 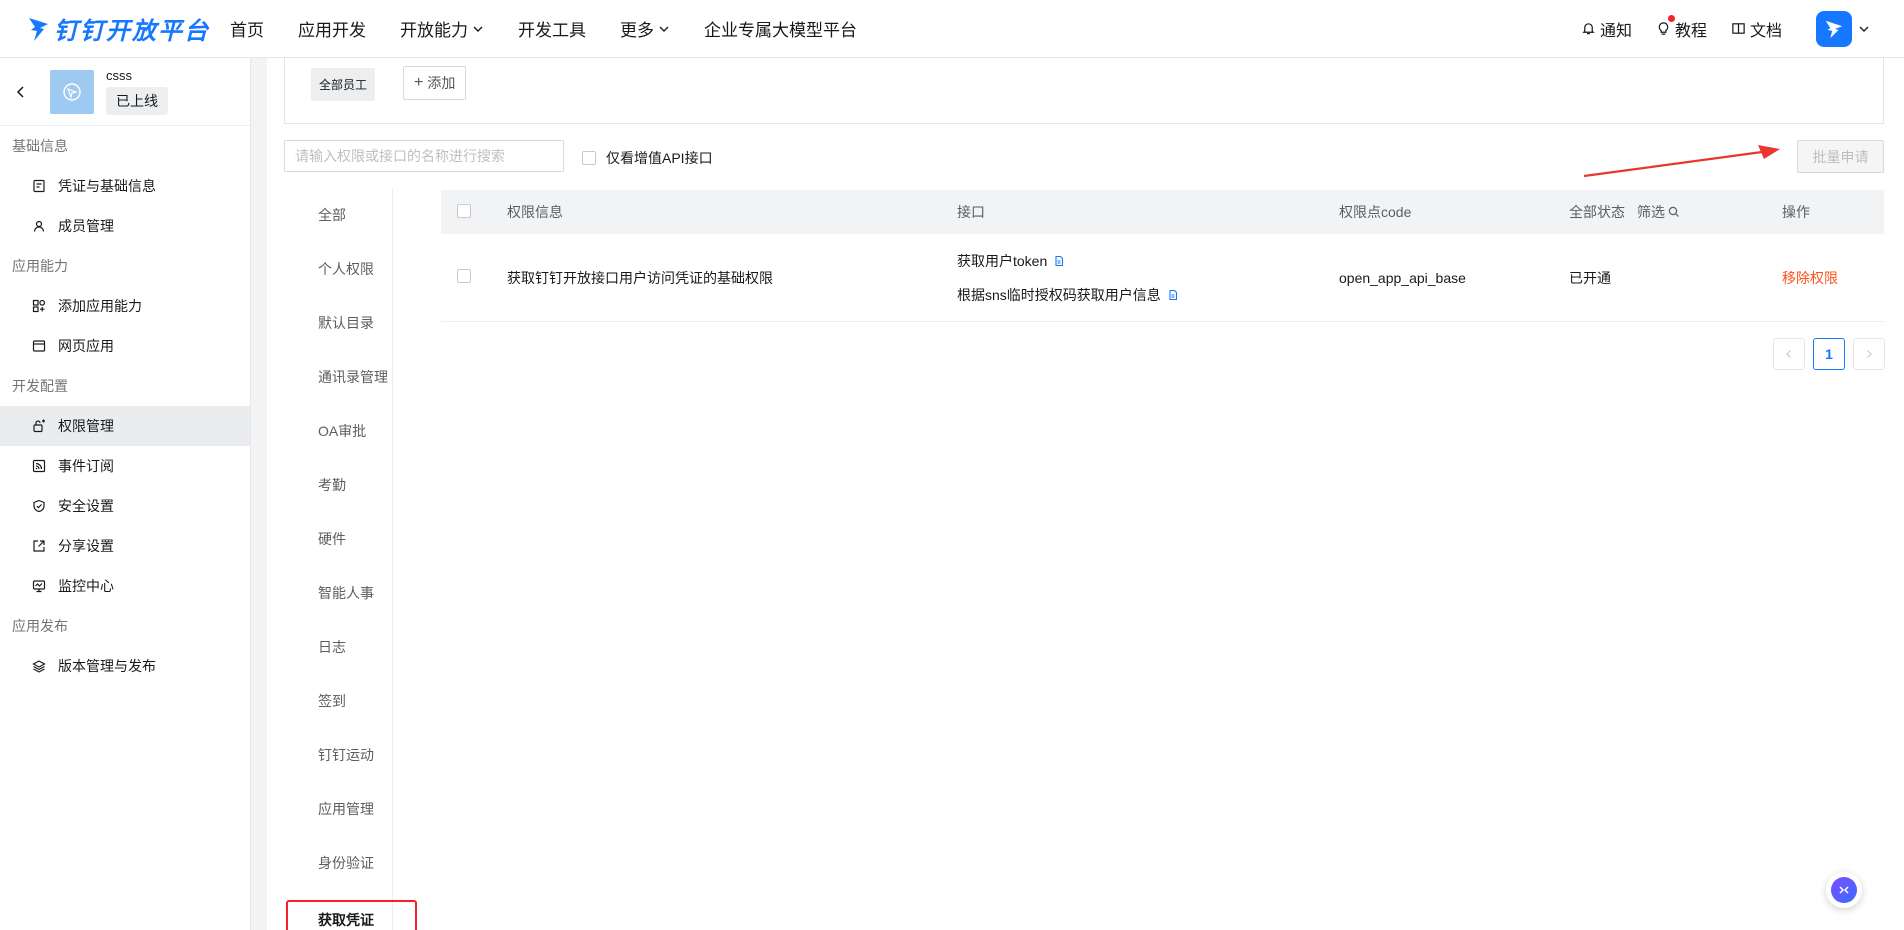 I want to click on user-icon, so click(x=39, y=226).